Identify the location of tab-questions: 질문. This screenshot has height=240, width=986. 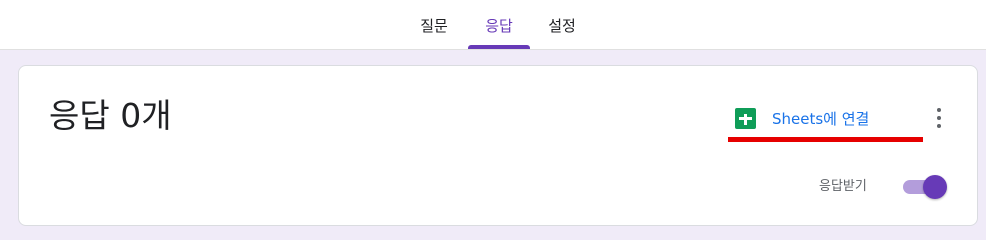
(434, 26).